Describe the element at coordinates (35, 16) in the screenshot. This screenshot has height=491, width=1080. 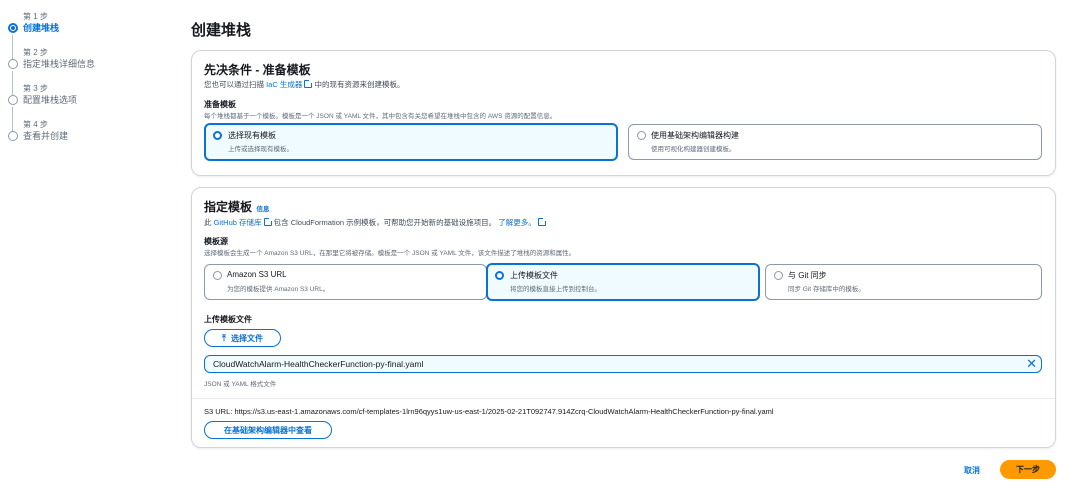
I see `step-1-number: 第 1 步` at that location.